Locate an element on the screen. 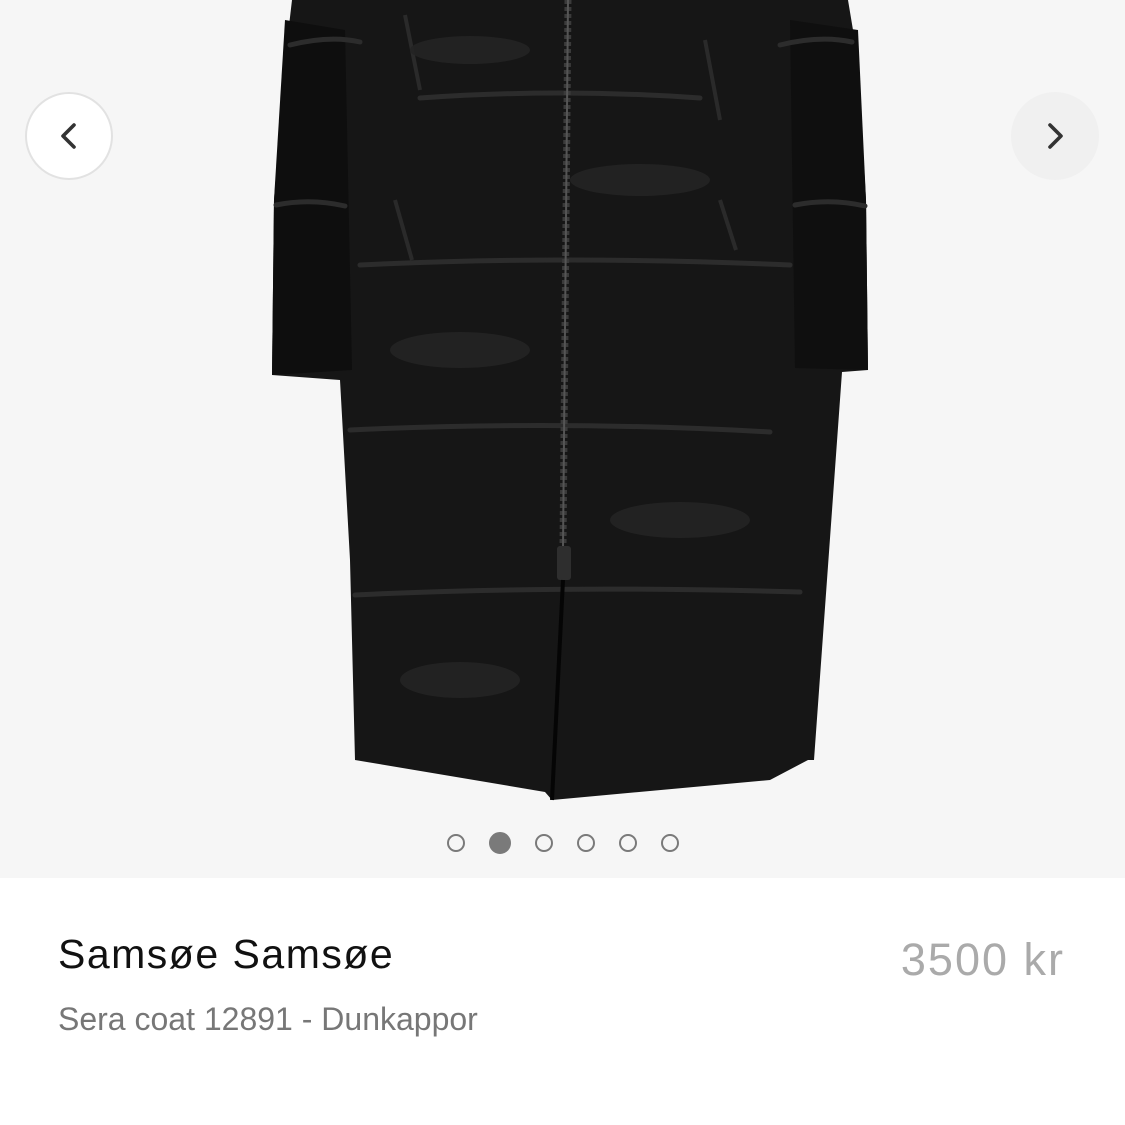 Image resolution: width=1125 pixels, height=1125 pixels. next-image-button is located at coordinates (1055, 136).